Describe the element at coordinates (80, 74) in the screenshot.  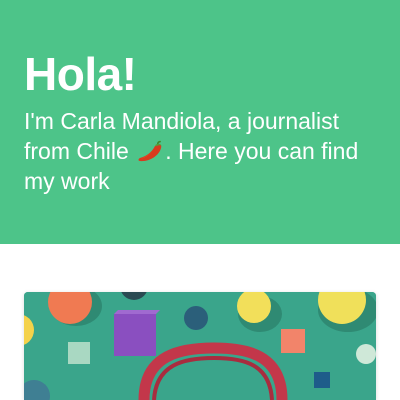
I see `hero-title: Hola!` at that location.